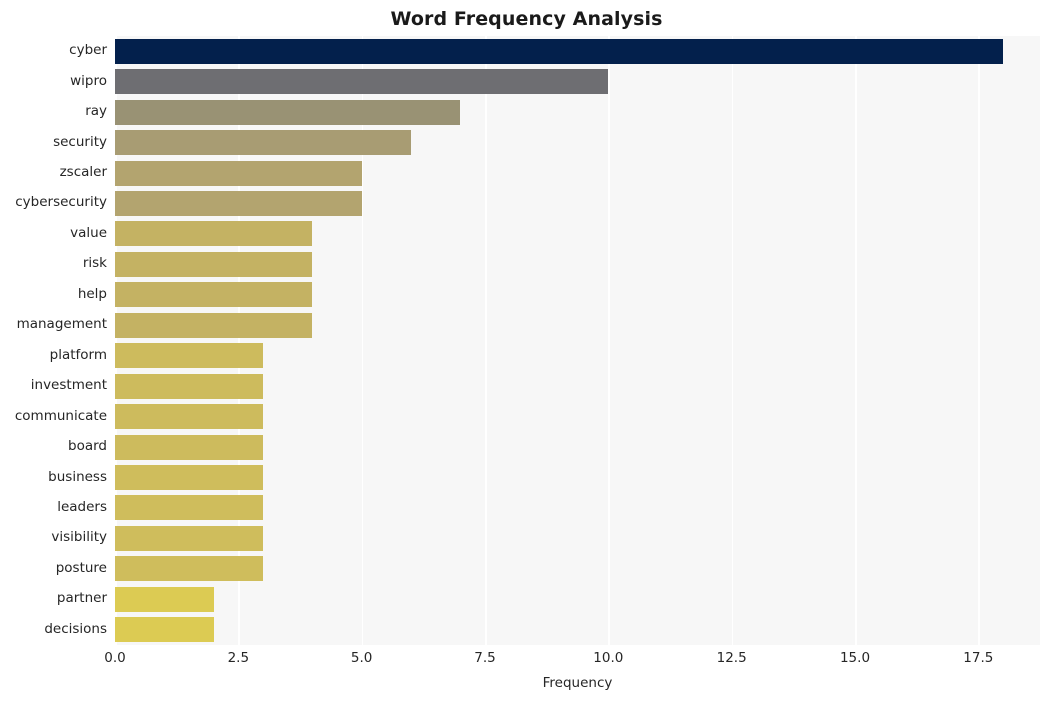 This screenshot has width=1053, height=701. What do you see at coordinates (263, 143) in the screenshot?
I see `bar-security` at bounding box center [263, 143].